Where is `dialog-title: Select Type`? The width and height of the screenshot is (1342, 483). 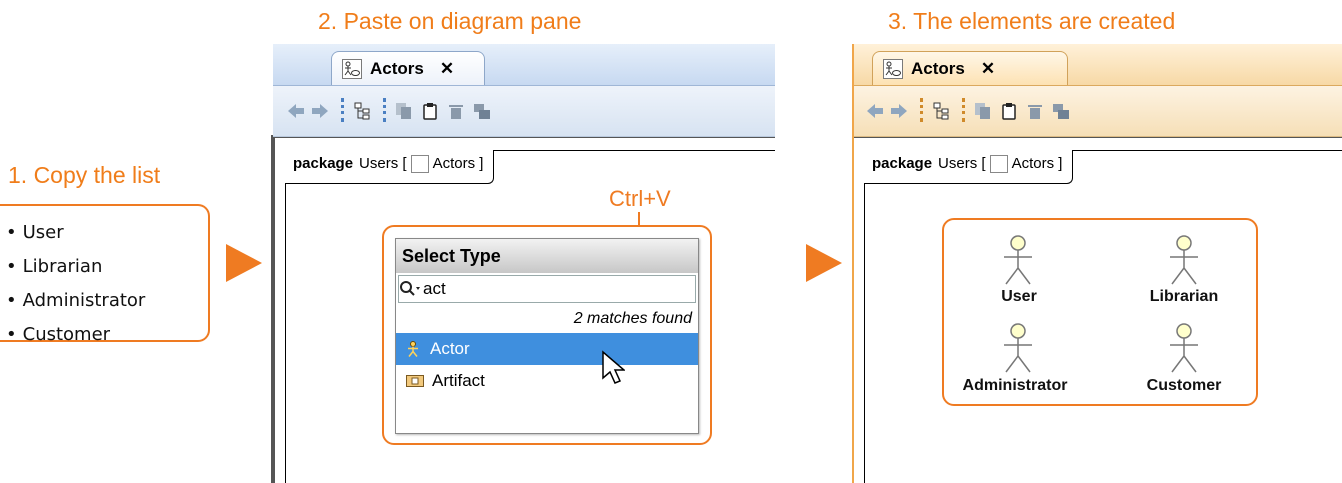
dialog-title: Select Type is located at coordinates (547, 256).